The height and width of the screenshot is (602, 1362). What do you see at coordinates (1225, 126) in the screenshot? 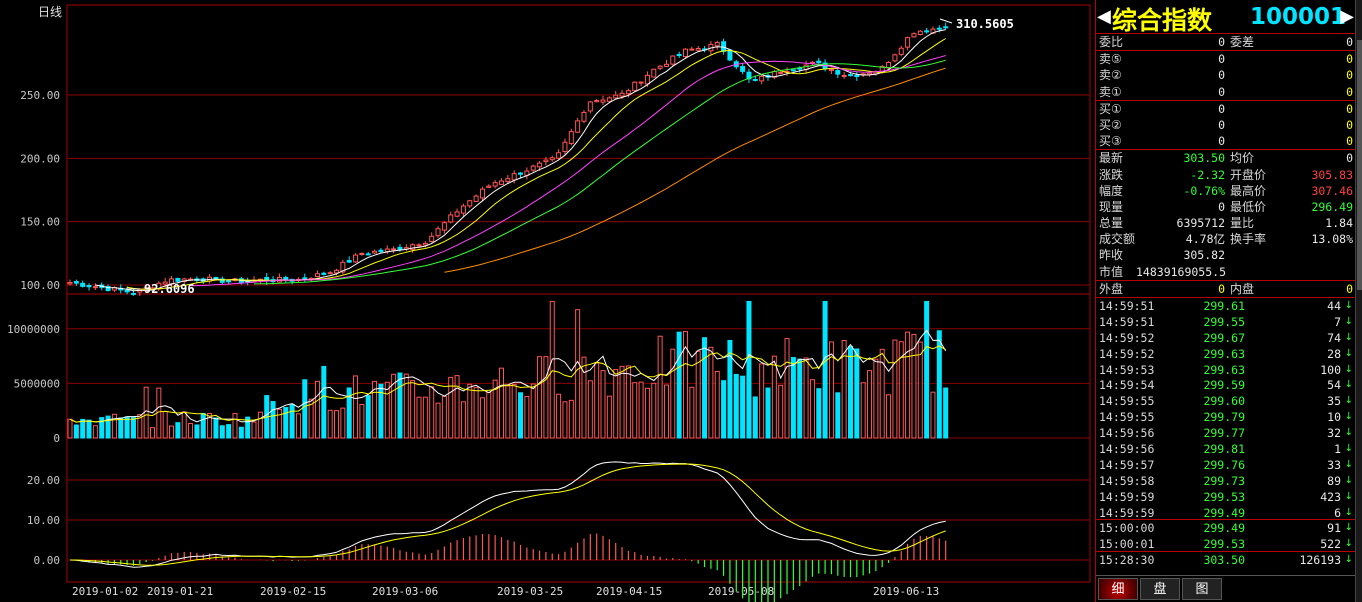
I see `buy-orders-section: 买① 0 0 买② 0 0 买③ 0 0` at bounding box center [1225, 126].